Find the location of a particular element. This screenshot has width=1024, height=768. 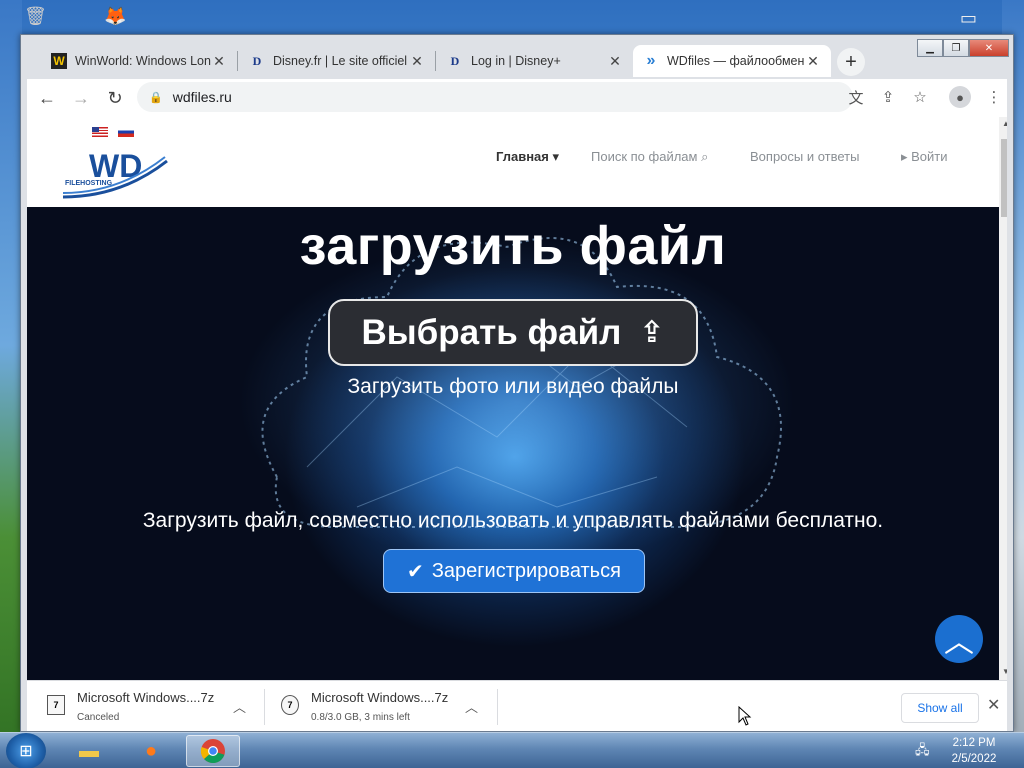

hero-title: загрузить файл is located at coordinates (513, 246).